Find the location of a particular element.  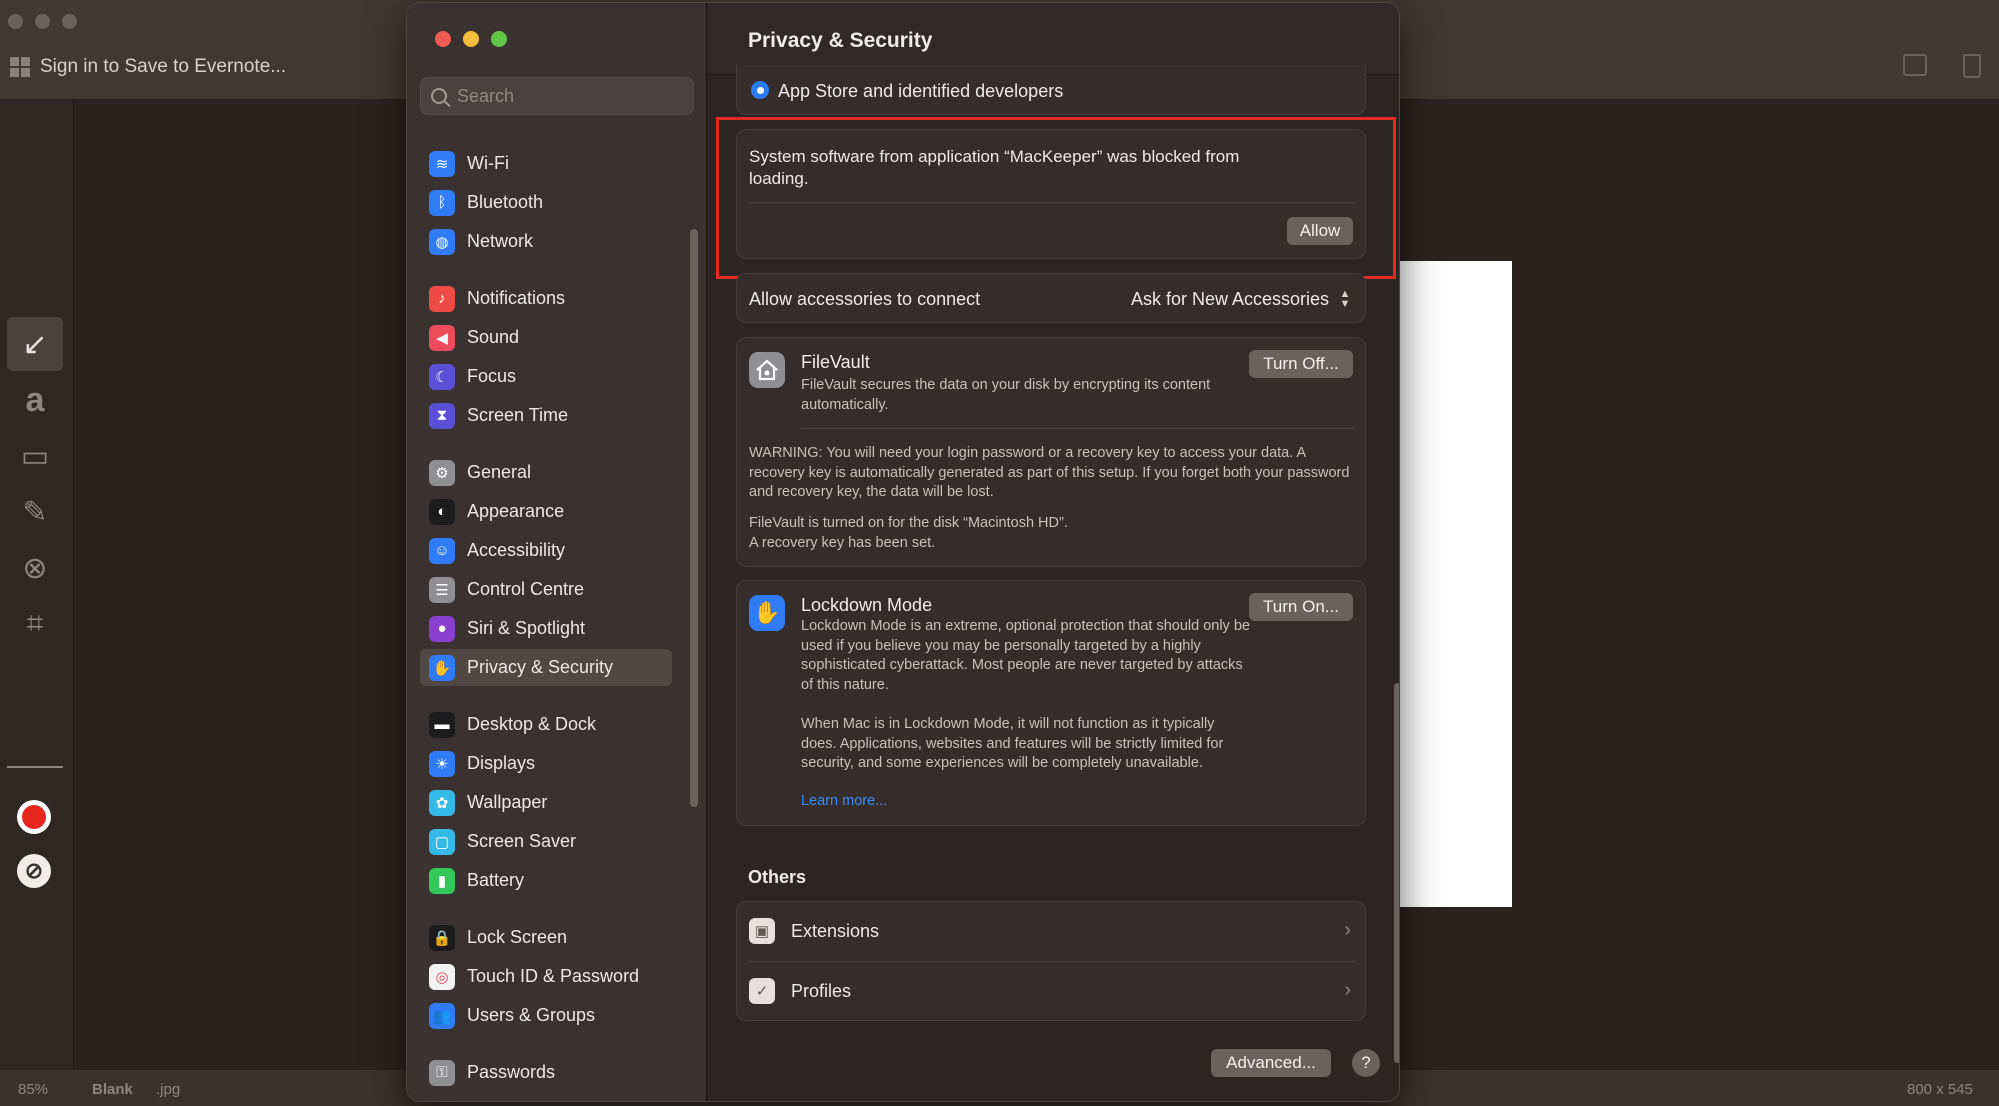

share-icon is located at coordinates (1915, 65).